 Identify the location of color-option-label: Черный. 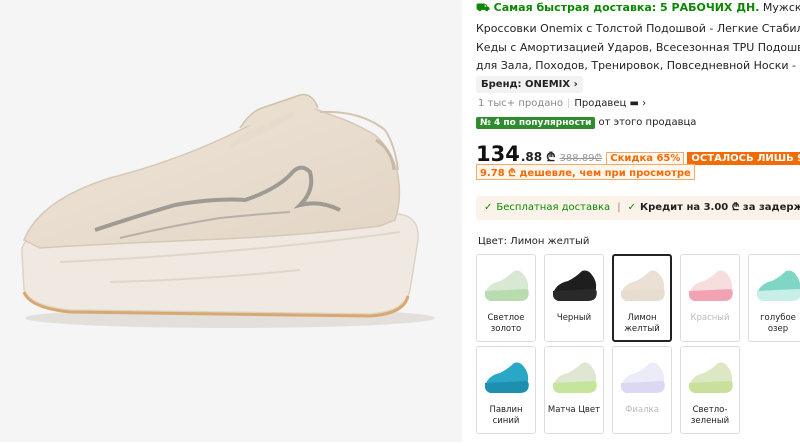
(574, 318).